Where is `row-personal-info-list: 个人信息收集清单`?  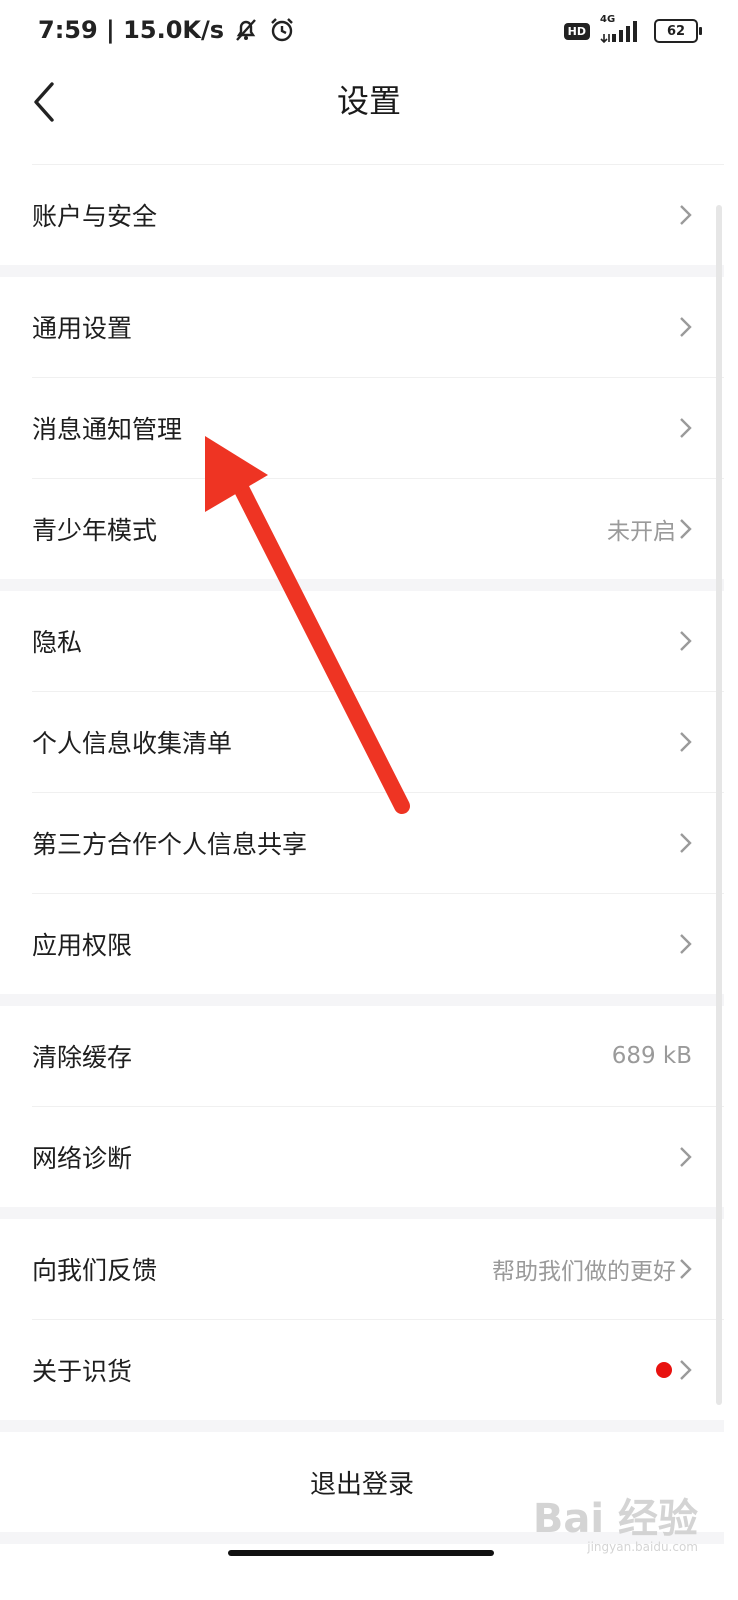 row-personal-info-list: 个人信息收集清单 is located at coordinates (362, 742).